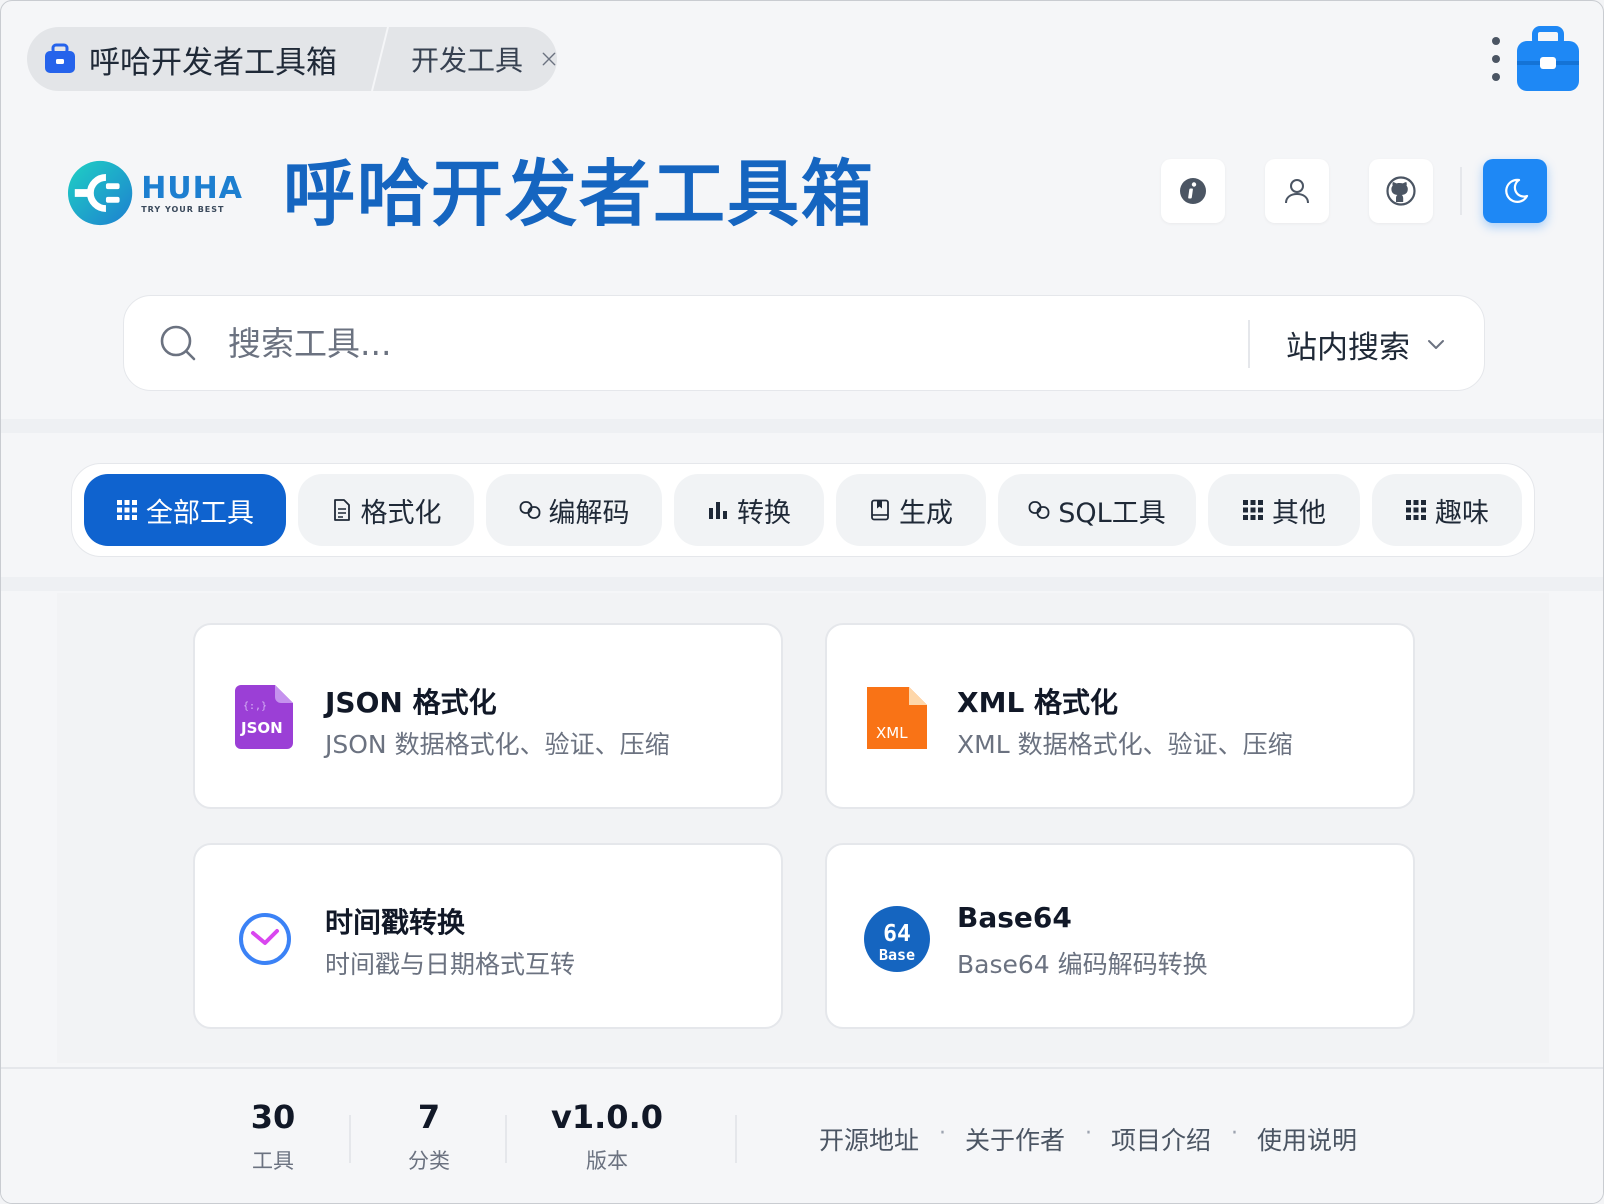  I want to click on stat-value: 7, so click(429, 1117).